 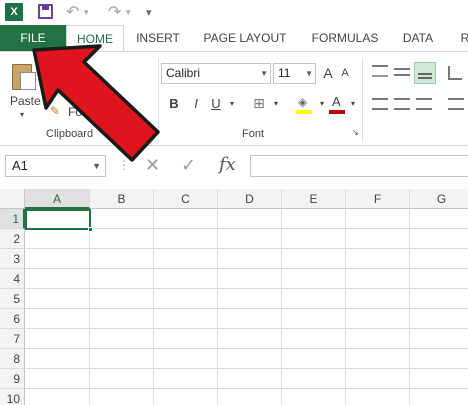 What do you see at coordinates (122, 259) in the screenshot?
I see `cell-b3` at bounding box center [122, 259].